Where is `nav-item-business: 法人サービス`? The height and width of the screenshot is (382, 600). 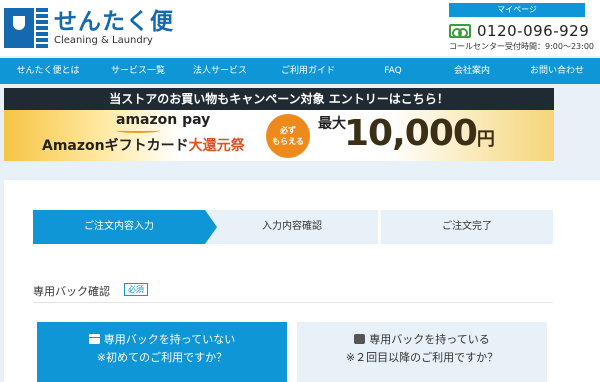
nav-item-business: 法人サービス is located at coordinates (220, 71).